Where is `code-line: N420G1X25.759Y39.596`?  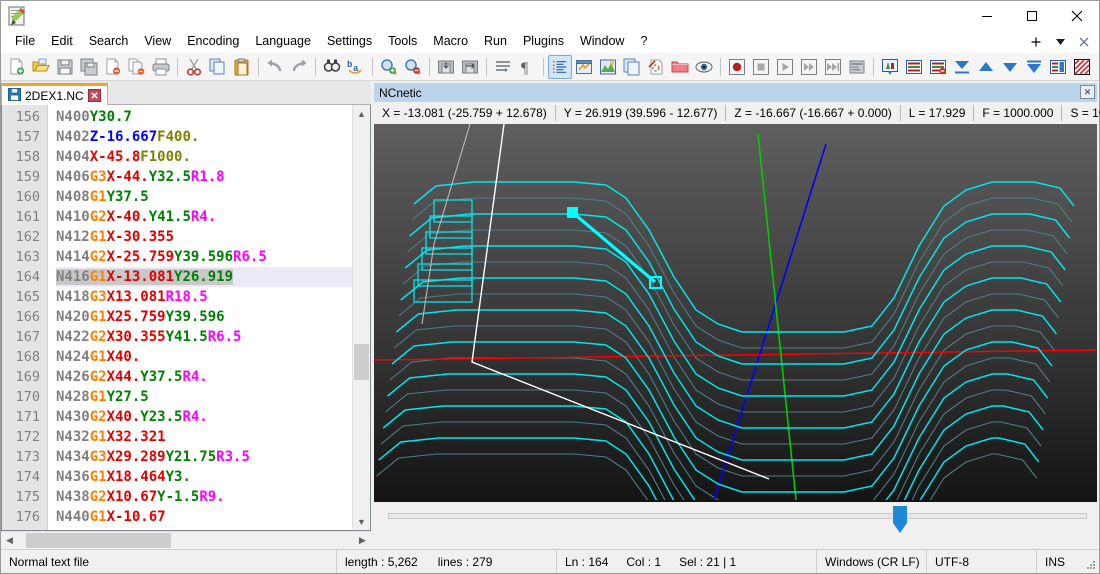
code-line: N420G1X25.759Y39.596 is located at coordinates (204, 317).